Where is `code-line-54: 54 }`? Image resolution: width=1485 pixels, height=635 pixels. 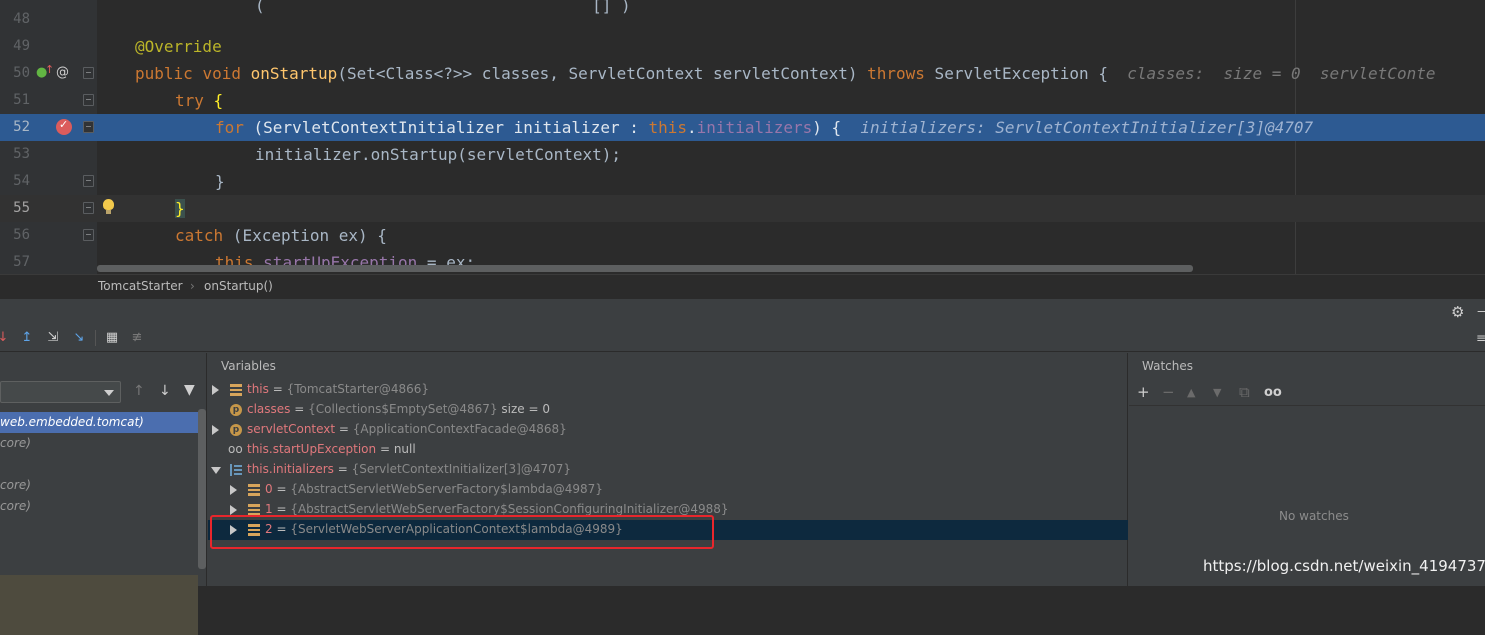
code-line-54: 54 } is located at coordinates (742, 181).